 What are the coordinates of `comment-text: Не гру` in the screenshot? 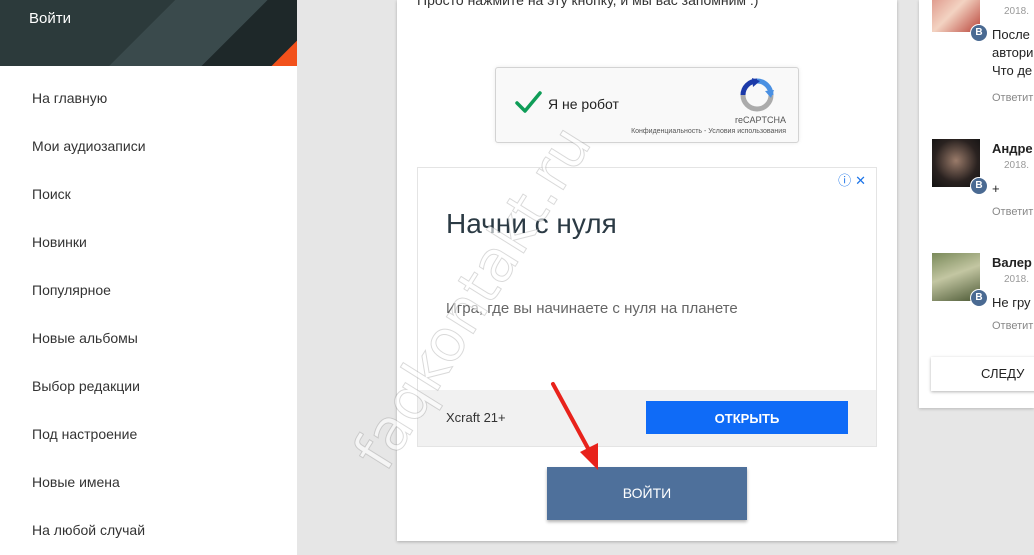 It's located at (1011, 302).